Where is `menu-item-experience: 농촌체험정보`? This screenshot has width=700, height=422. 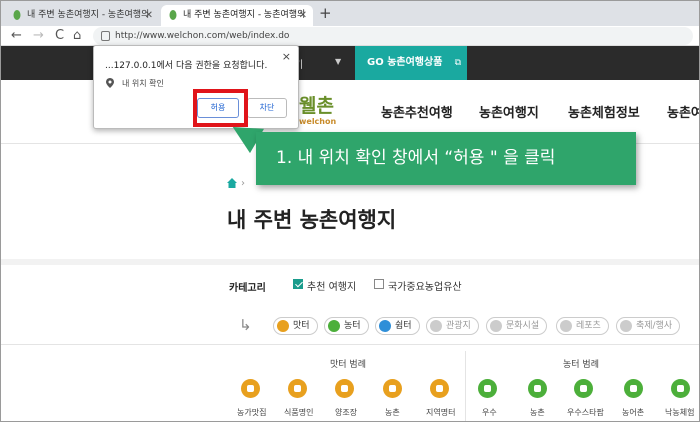
menu-item-experience: 농촌체험정보 is located at coordinates (604, 111).